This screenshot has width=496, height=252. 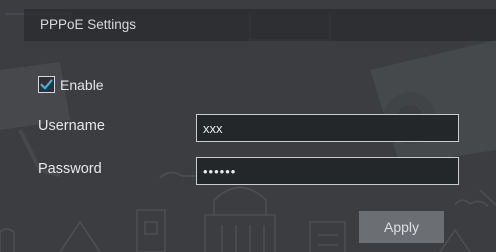 I want to click on enable-label: Enable, so click(x=82, y=84).